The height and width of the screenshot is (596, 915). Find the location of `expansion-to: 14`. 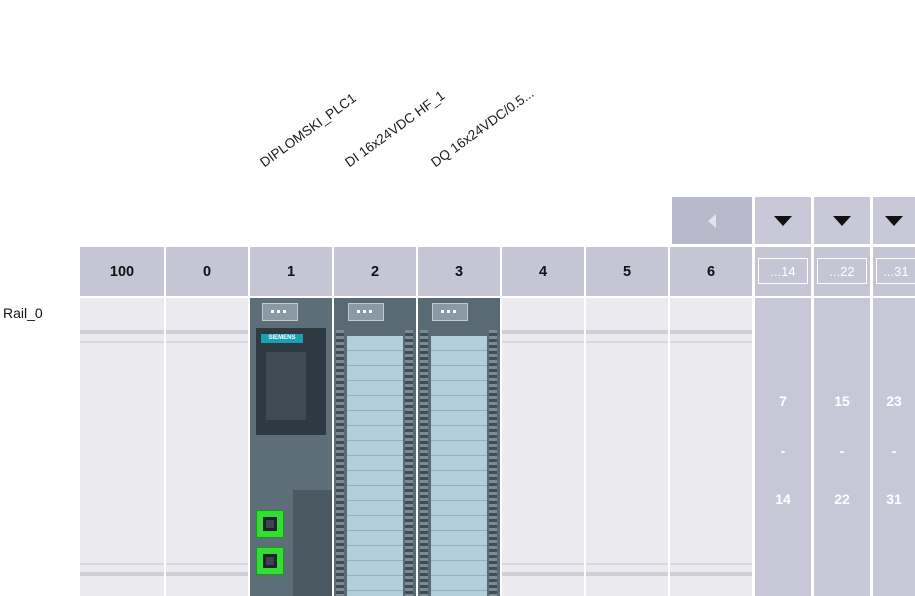

expansion-to: 14 is located at coordinates (783, 499).